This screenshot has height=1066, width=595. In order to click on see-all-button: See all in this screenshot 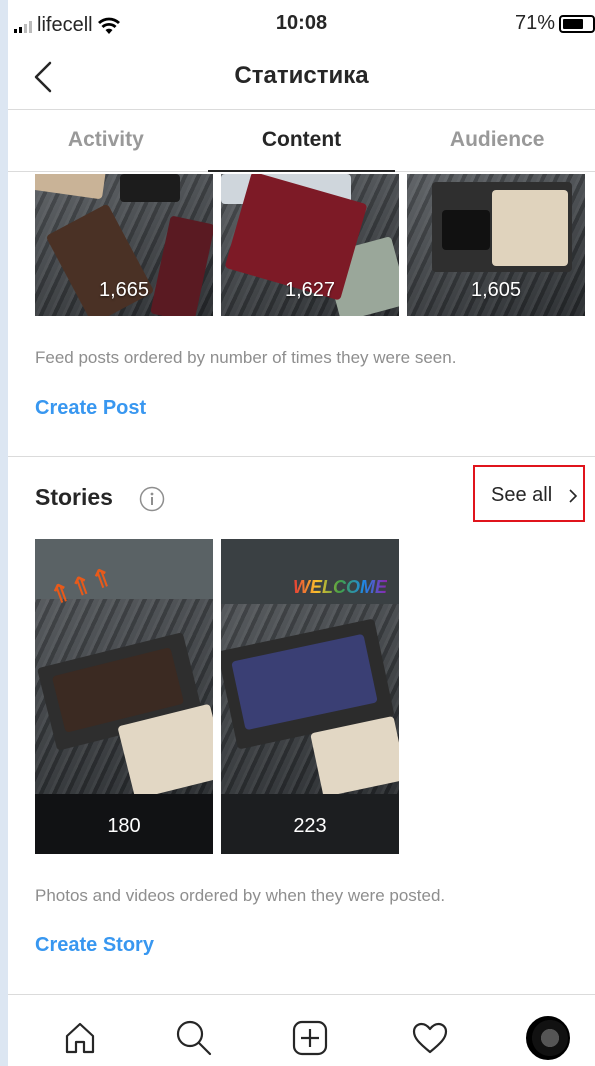, I will do `click(529, 493)`.